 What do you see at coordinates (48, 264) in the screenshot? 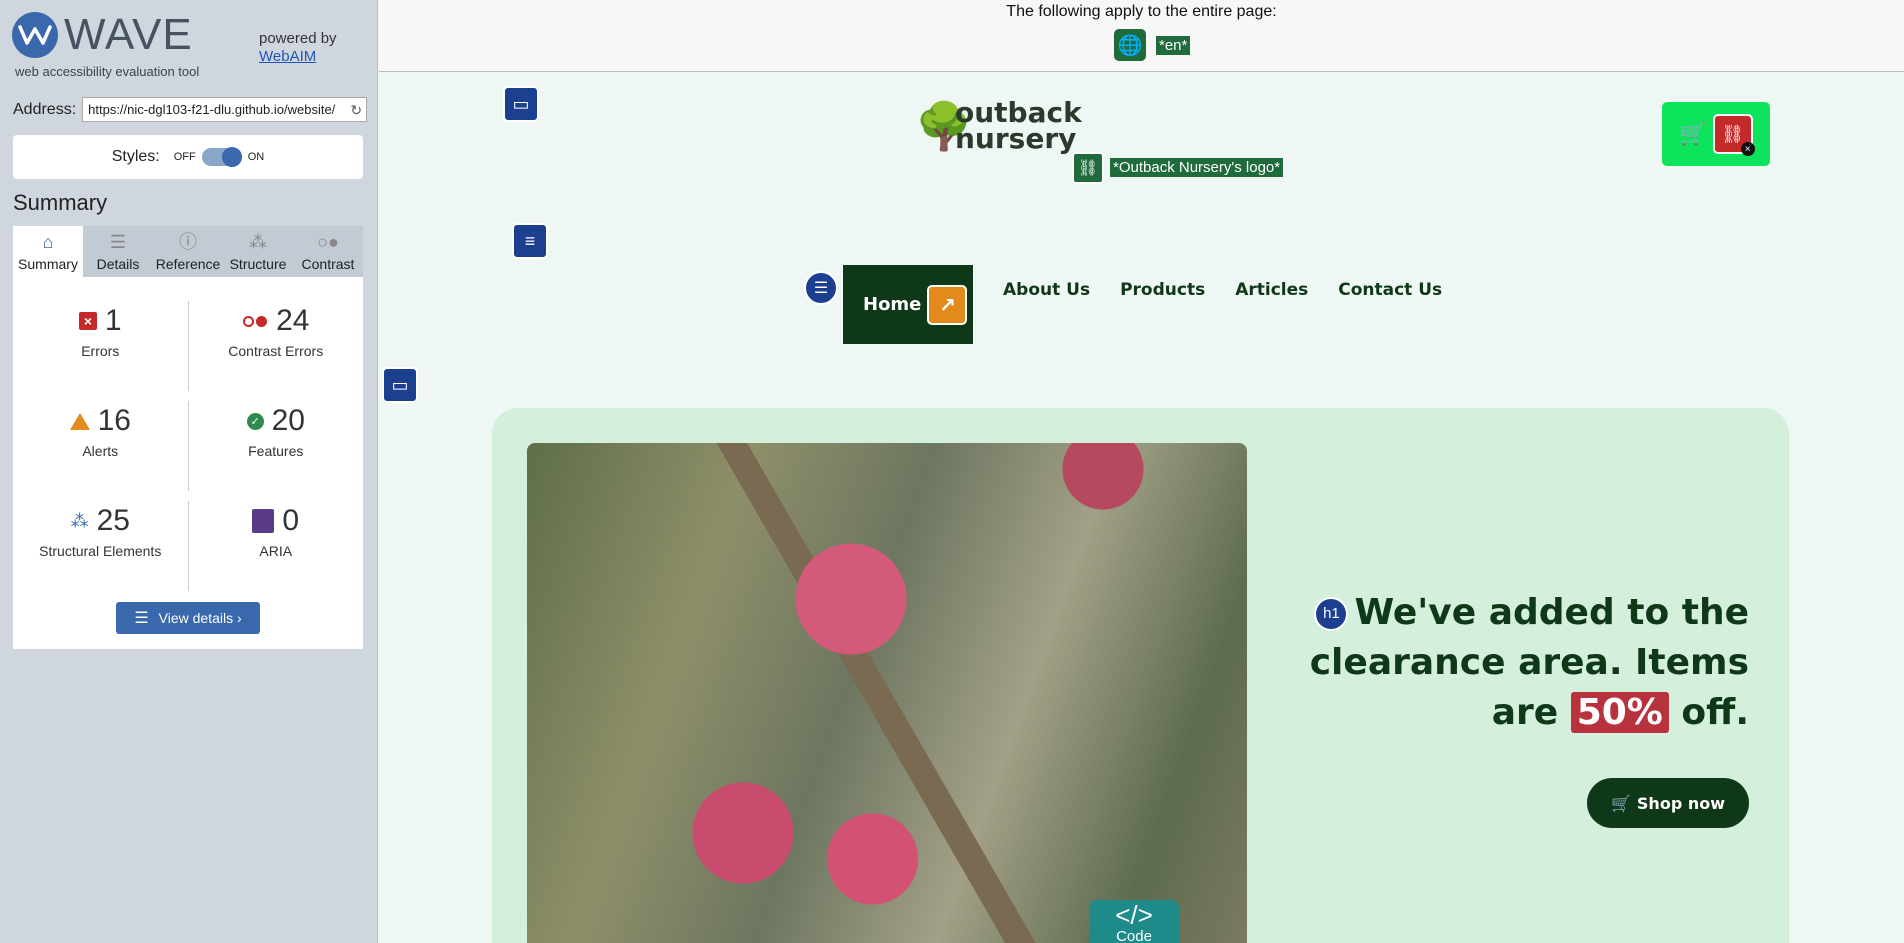
I see `tab-label: Summary` at bounding box center [48, 264].